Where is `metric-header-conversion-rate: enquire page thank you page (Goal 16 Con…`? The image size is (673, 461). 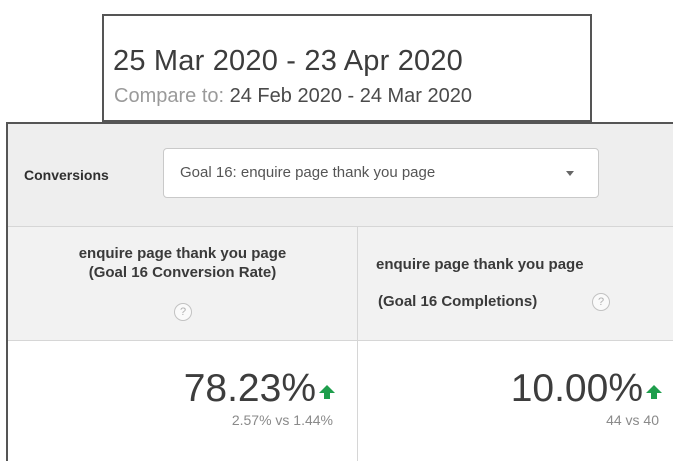
metric-header-conversion-rate: enquire page thank you page (Goal 16 Con… is located at coordinates (182, 263).